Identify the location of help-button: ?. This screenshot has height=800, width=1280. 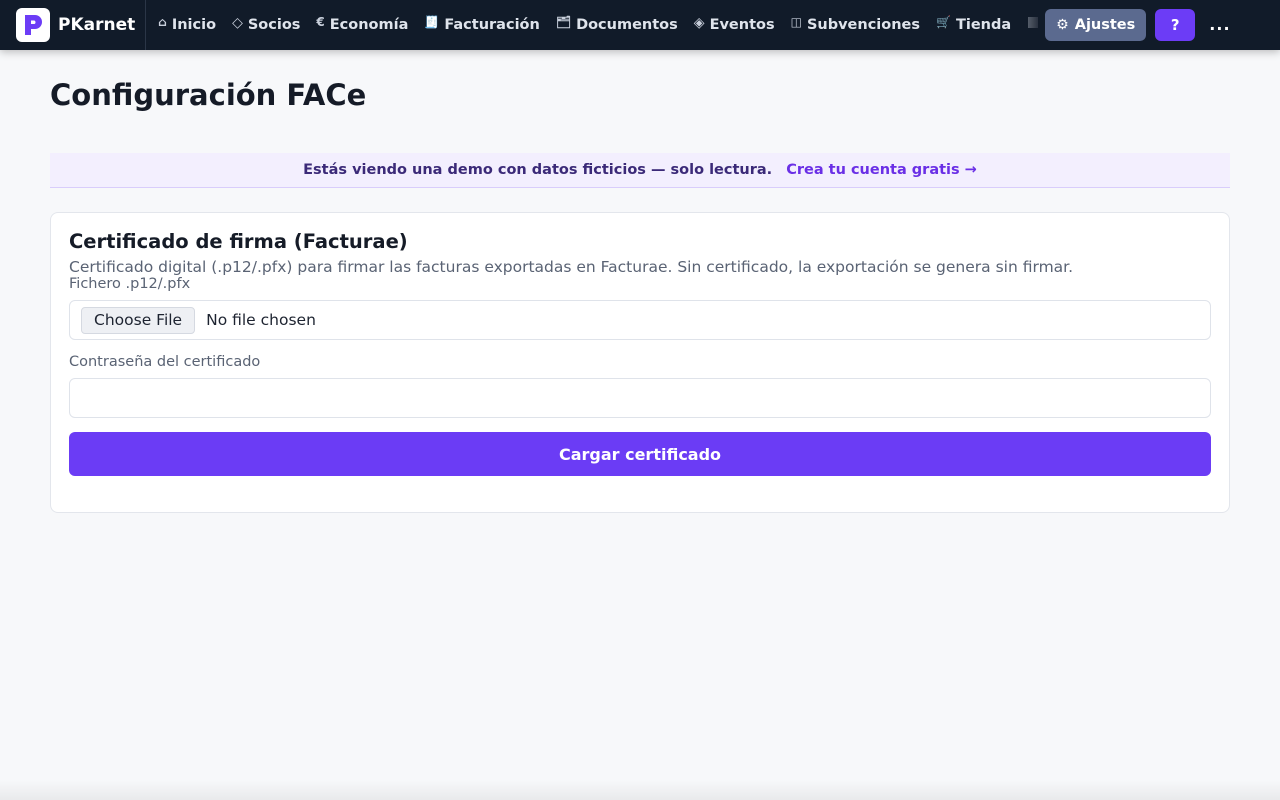
(1175, 25).